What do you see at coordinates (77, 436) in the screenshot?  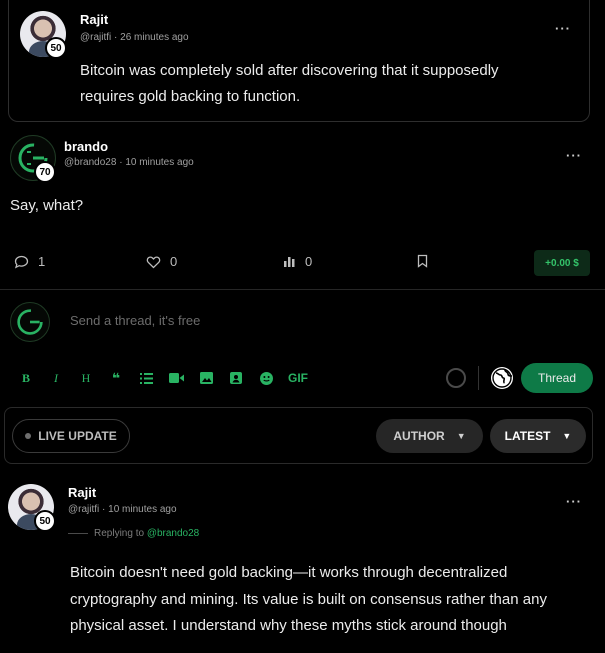 I see `live-update-label: LIVE UPDATE` at bounding box center [77, 436].